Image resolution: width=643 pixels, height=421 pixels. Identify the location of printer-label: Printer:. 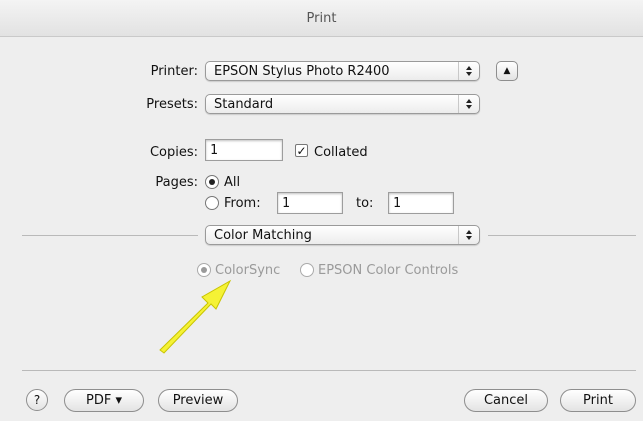
(174, 71).